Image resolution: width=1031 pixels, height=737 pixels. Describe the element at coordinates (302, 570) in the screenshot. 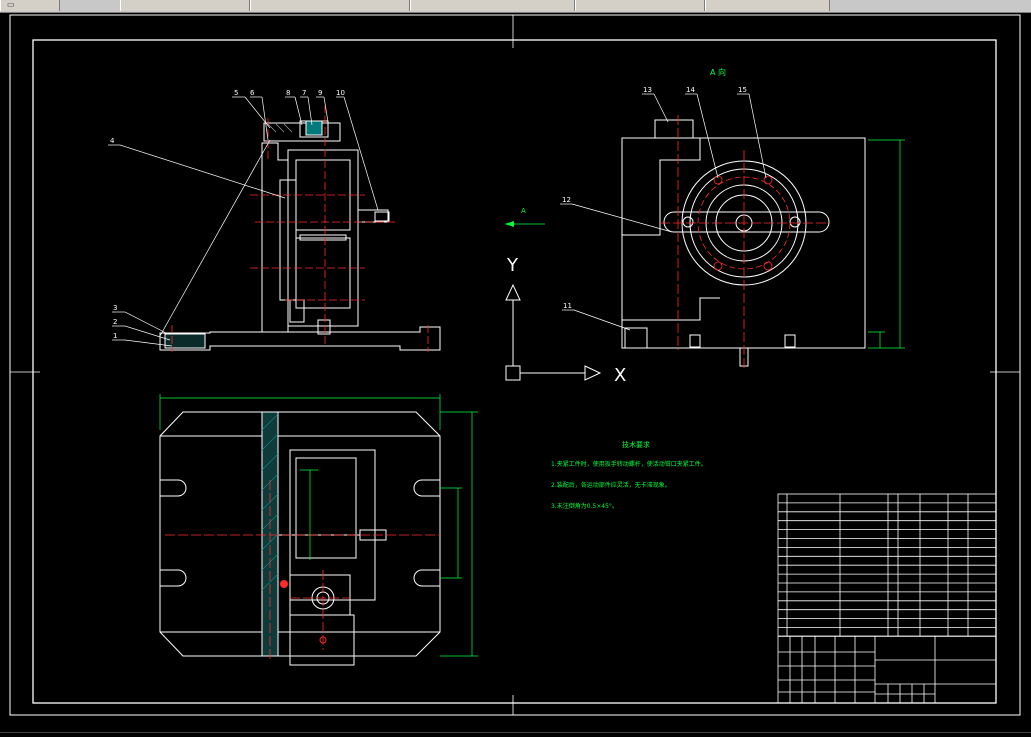

I see `top-view-centerlines` at that location.